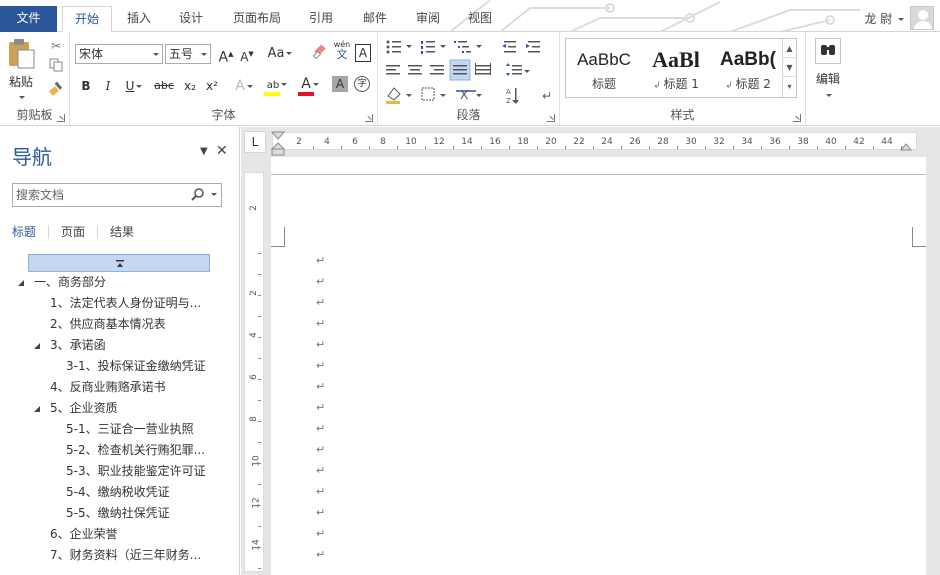 This screenshot has height=575, width=940. I want to click on font-color-icon: A, so click(310, 85).